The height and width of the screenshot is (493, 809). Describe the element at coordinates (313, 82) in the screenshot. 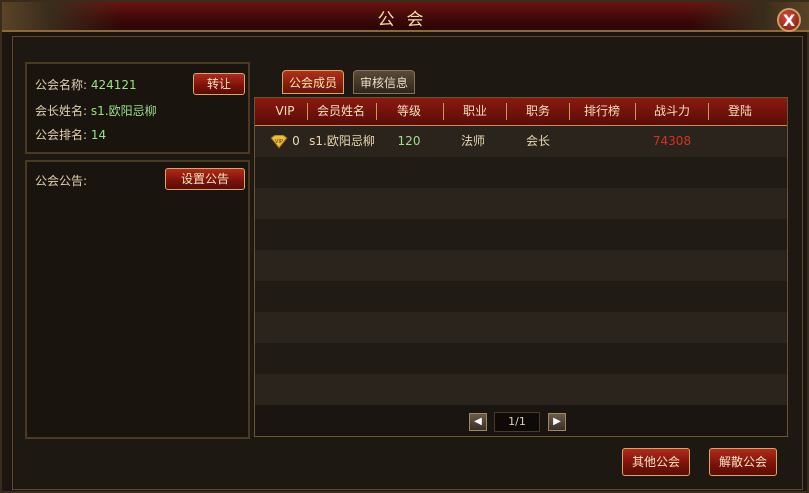

I see `tab-guild-members: 公会成员` at that location.